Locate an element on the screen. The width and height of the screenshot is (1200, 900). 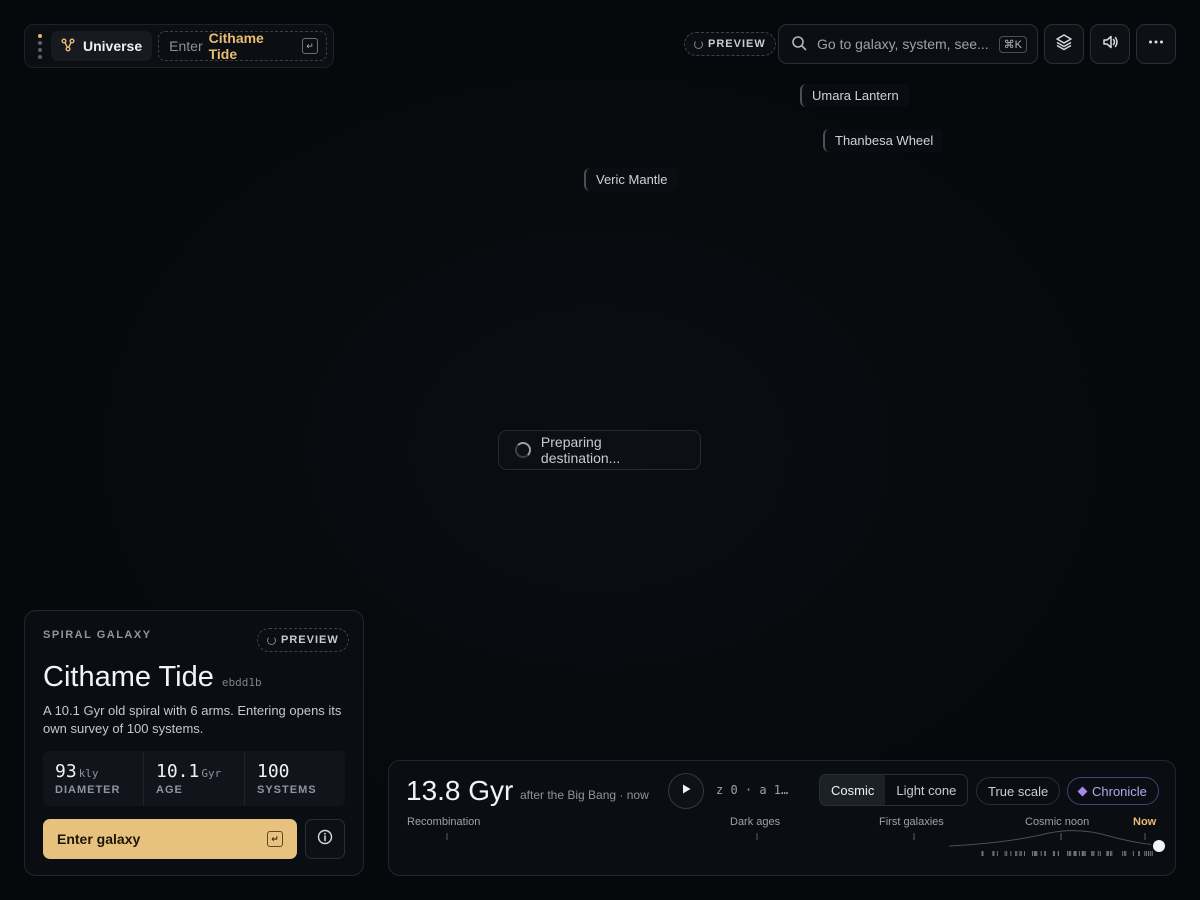
breadcrumb: Universe Enter Cithame Tide ↵ is located at coordinates (179, 46).